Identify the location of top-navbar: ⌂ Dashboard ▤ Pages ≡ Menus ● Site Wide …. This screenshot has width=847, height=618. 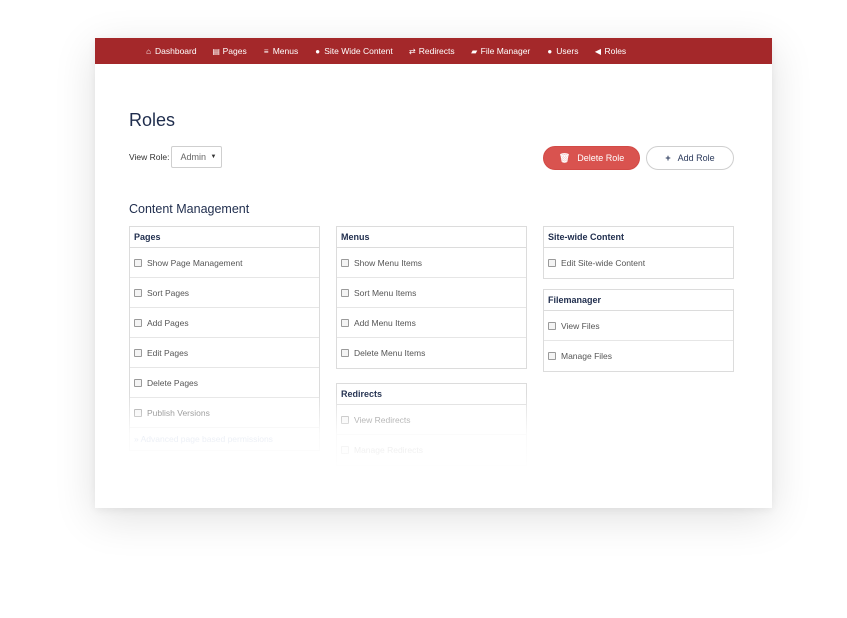
(433, 51).